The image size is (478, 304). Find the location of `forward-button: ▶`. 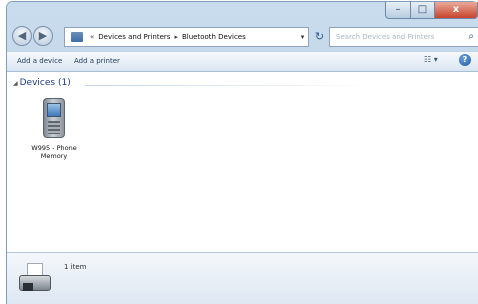

forward-button: ▶ is located at coordinates (43, 36).